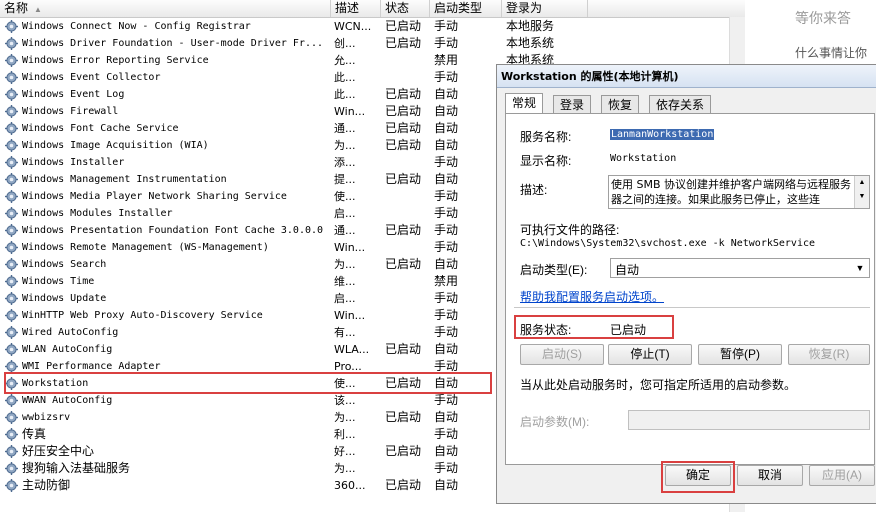 The height and width of the screenshot is (512, 876). Describe the element at coordinates (770, 475) in the screenshot. I see `cancel-button: 取消` at that location.